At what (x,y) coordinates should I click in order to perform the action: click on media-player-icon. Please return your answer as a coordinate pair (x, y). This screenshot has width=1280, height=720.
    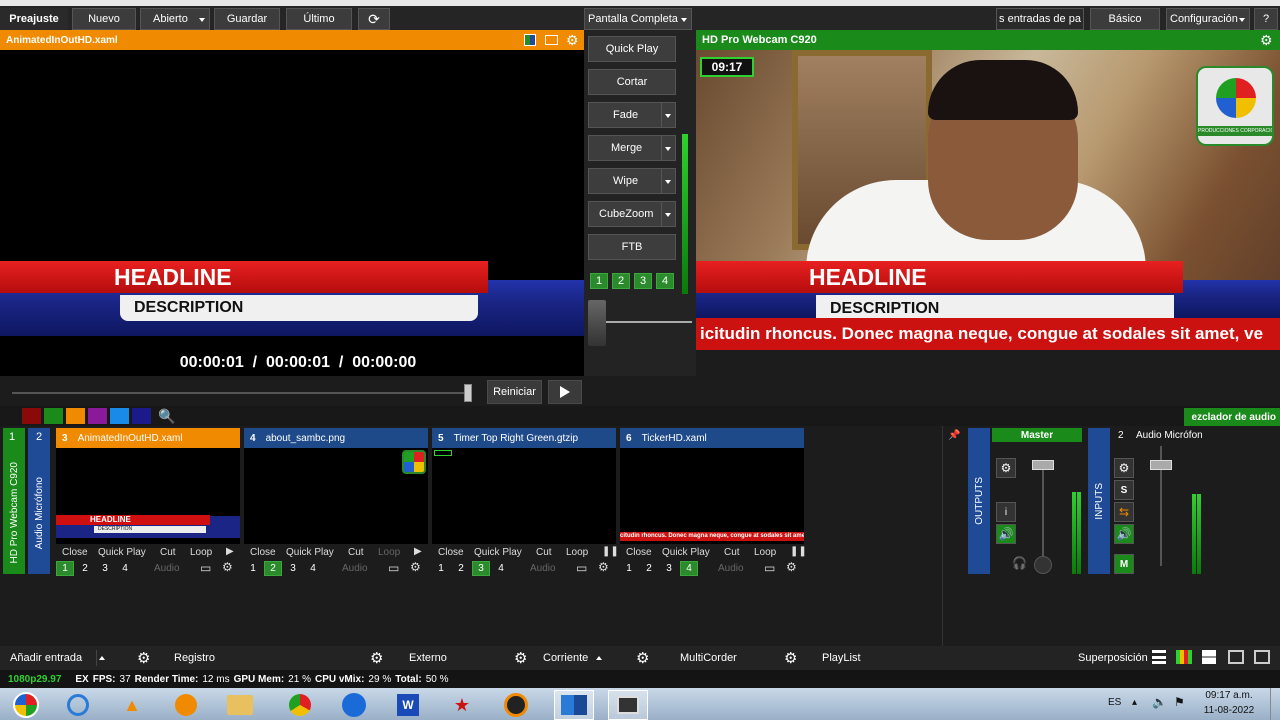
    Looking at the image, I should click on (186, 705).